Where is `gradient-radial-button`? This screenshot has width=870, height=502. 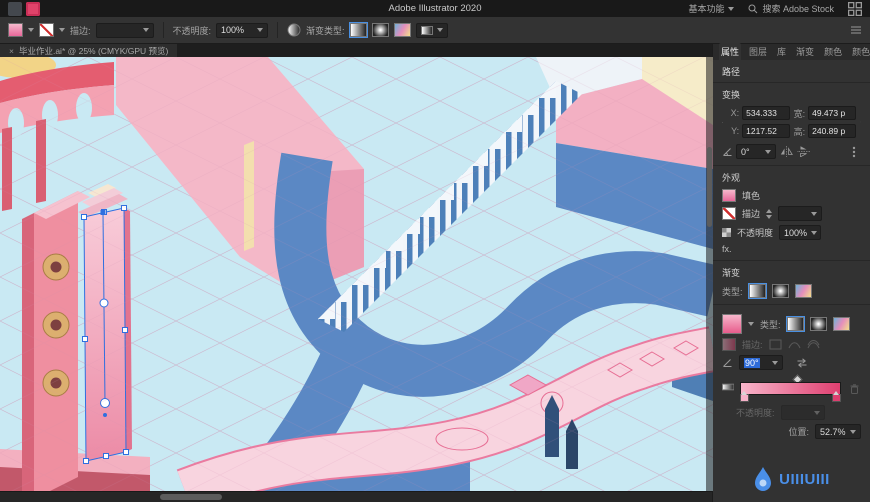 gradient-radial-button is located at coordinates (380, 30).